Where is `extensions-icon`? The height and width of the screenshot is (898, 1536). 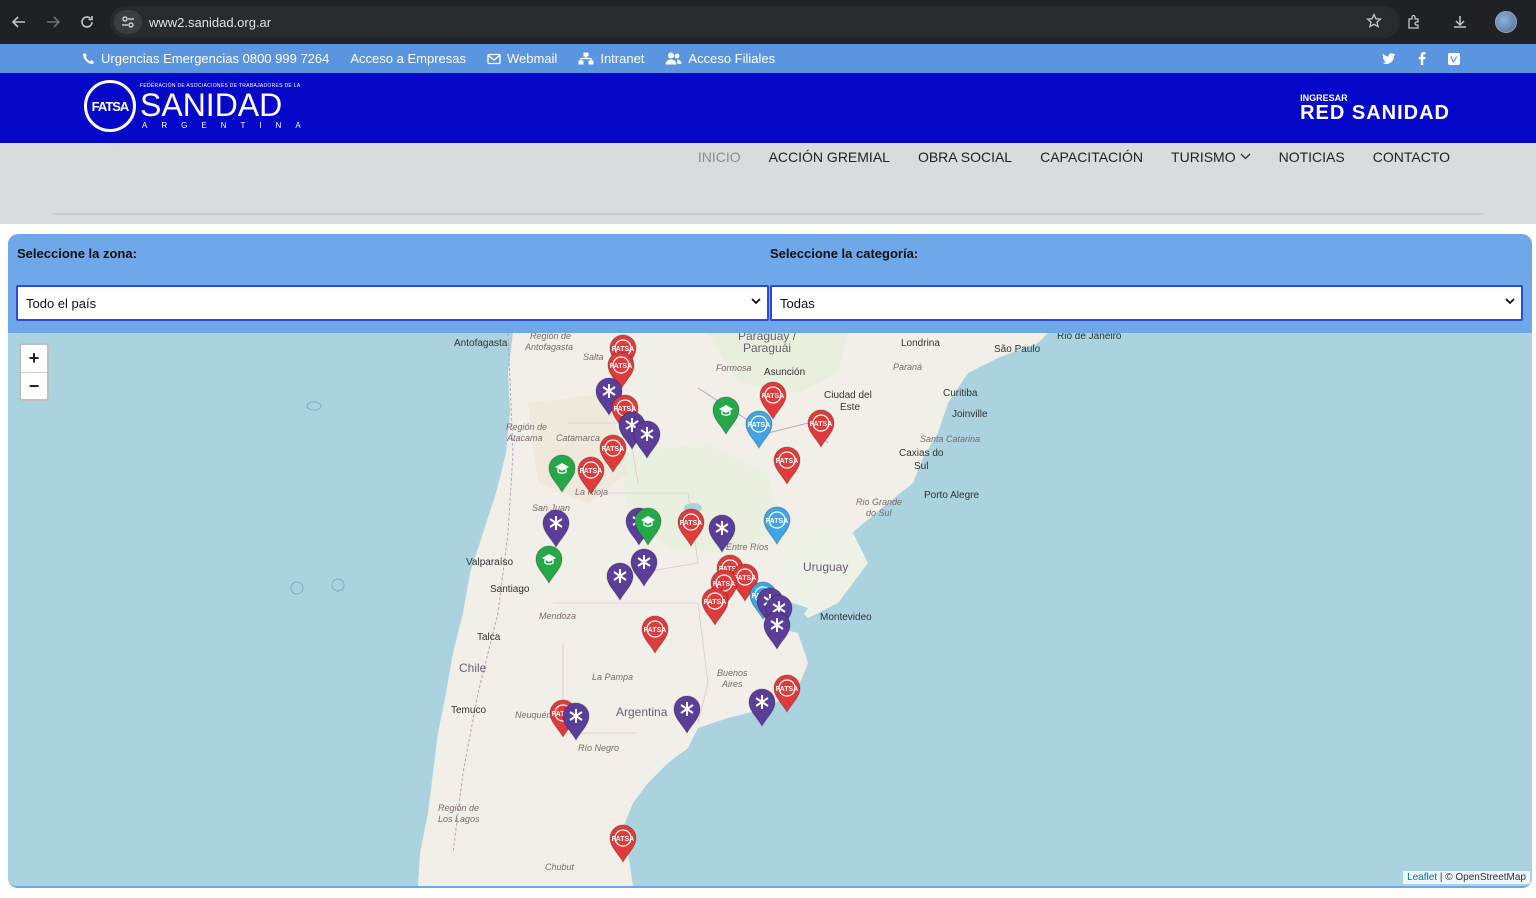
extensions-icon is located at coordinates (1414, 22).